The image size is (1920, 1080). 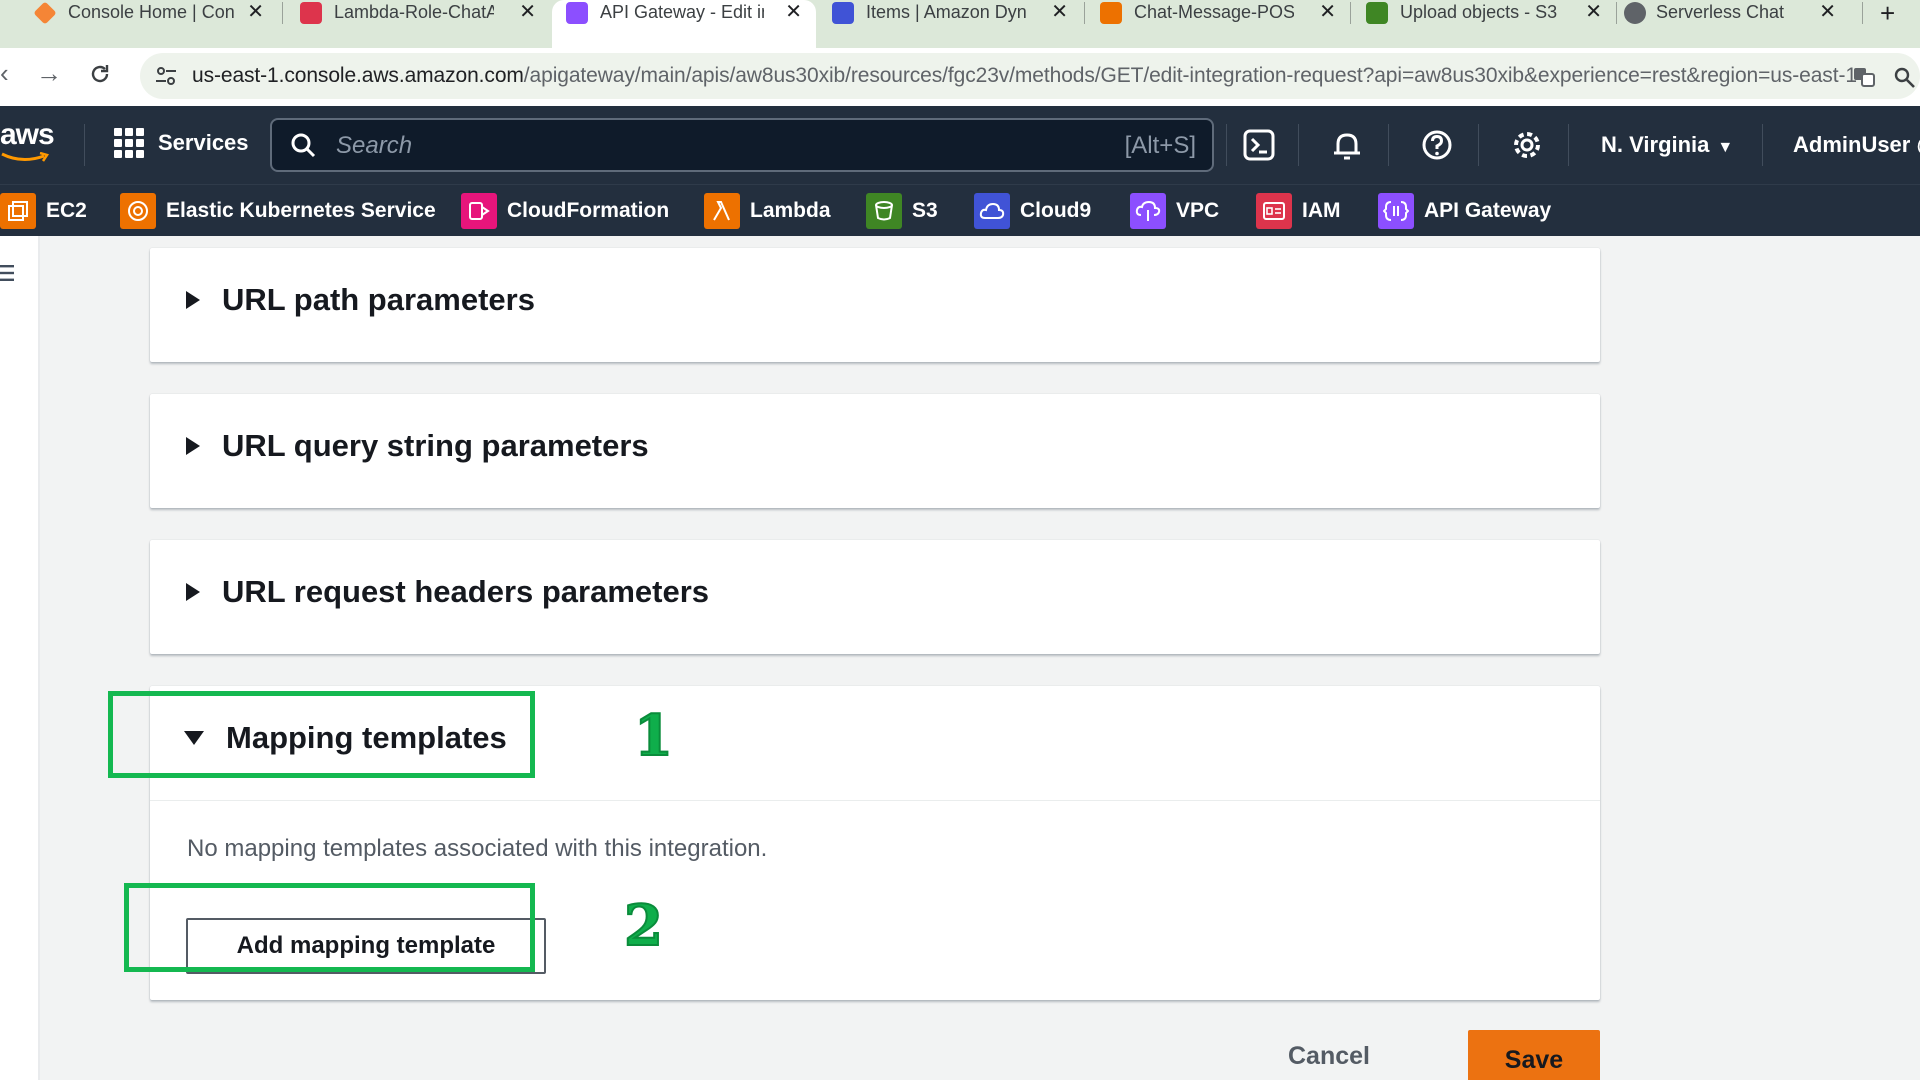 I want to click on favorite-iam: IAM, so click(x=1298, y=211).